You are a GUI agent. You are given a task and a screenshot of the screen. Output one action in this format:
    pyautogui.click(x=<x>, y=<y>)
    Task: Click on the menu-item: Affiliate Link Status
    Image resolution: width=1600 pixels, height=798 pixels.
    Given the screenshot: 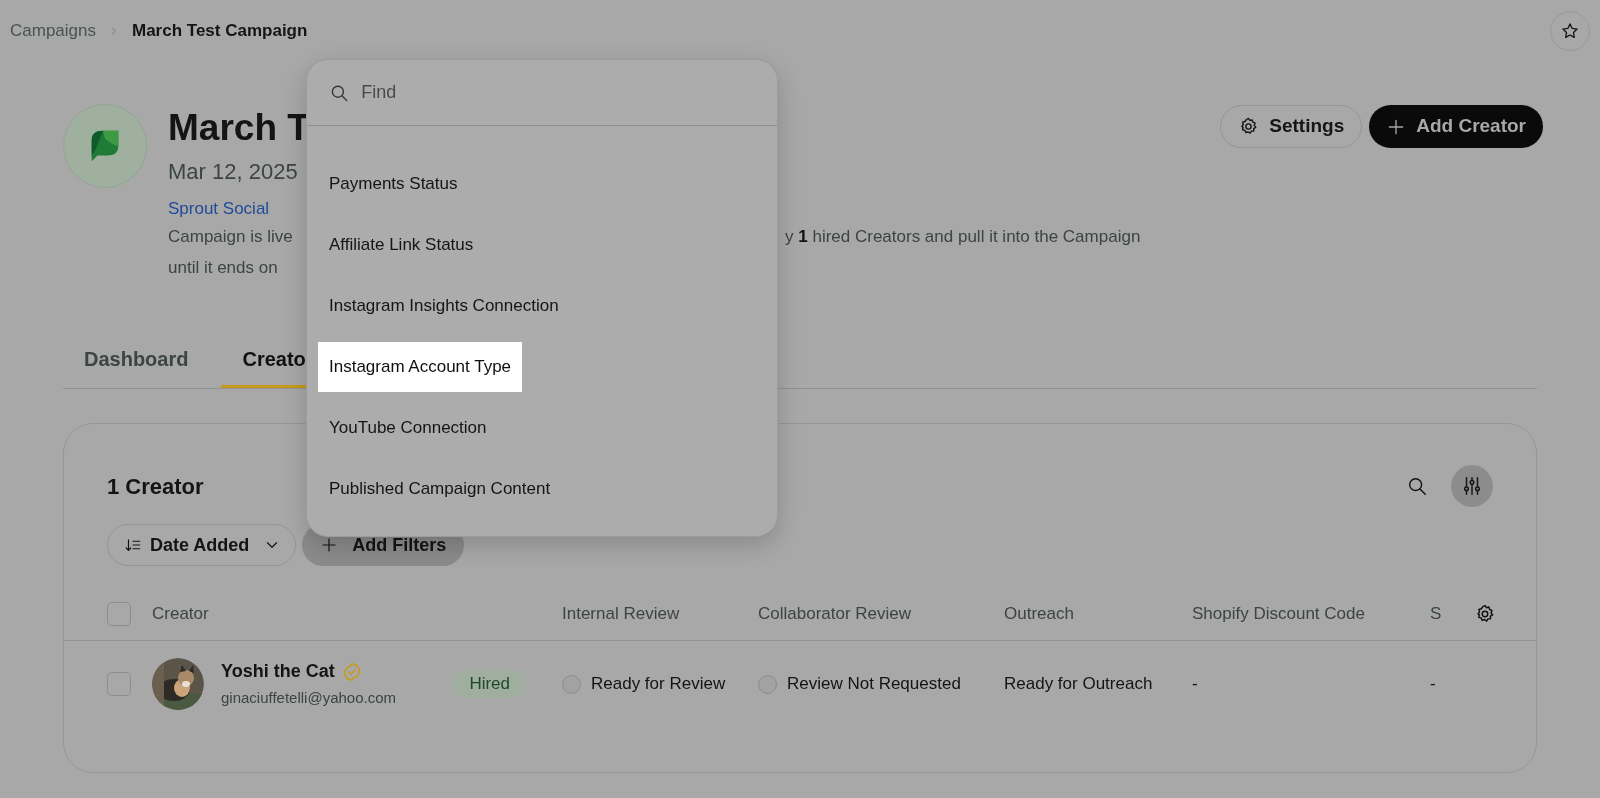 What is the action you would take?
    pyautogui.click(x=401, y=244)
    